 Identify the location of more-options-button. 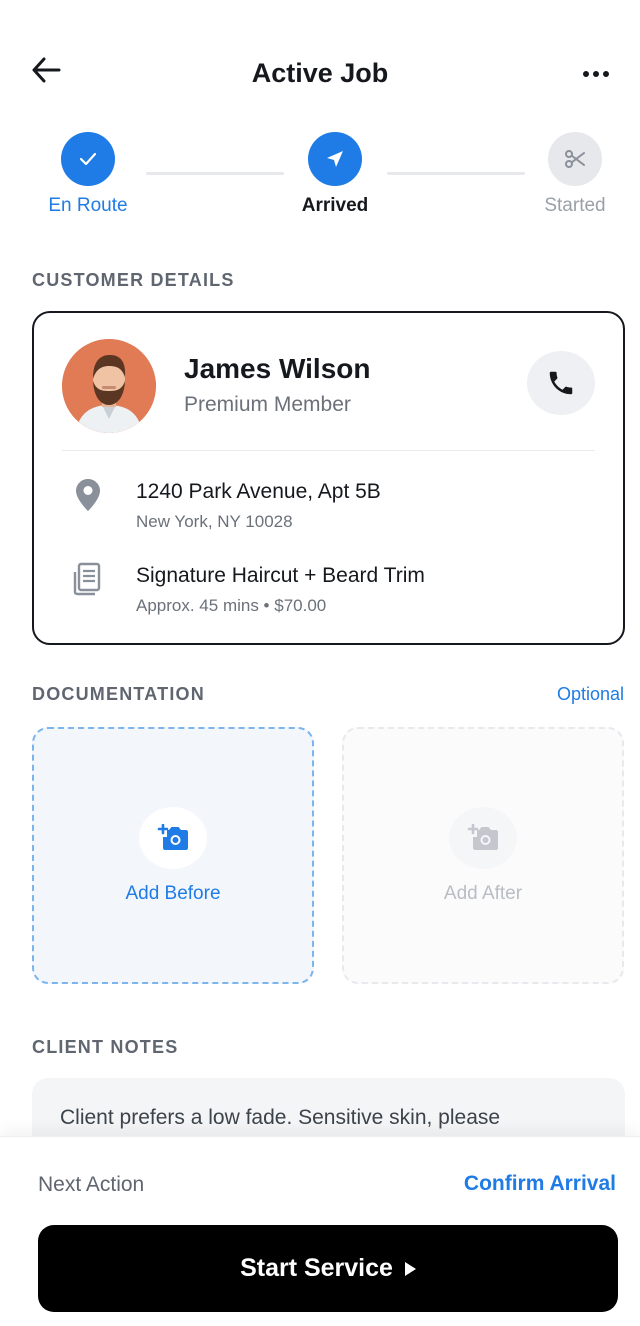
(596, 74).